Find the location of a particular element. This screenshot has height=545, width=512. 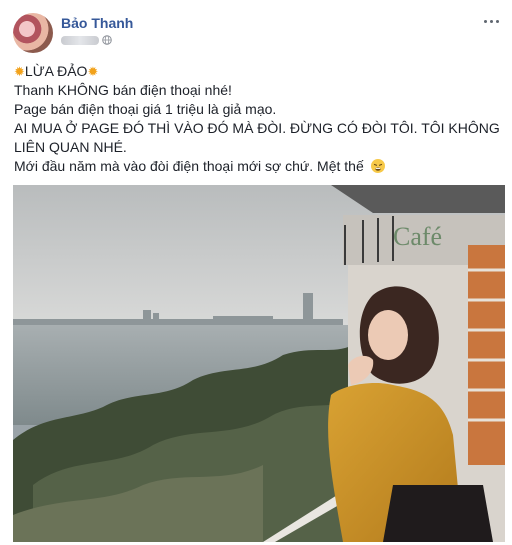

more-options-icon is located at coordinates (491, 21).